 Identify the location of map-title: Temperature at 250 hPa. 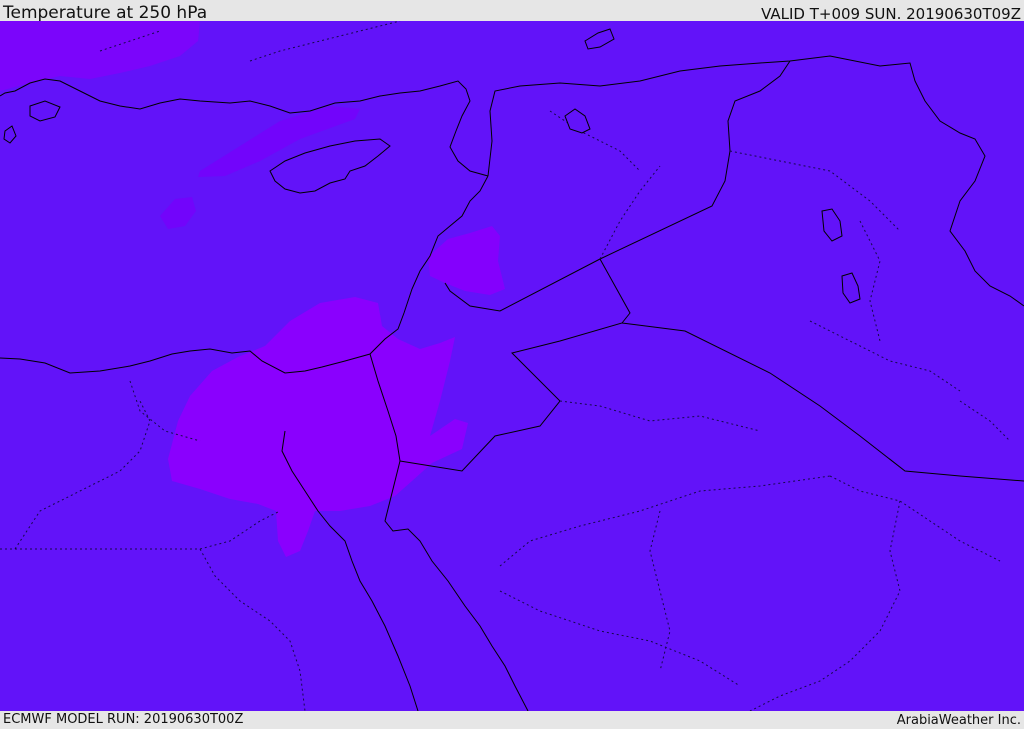
(105, 13).